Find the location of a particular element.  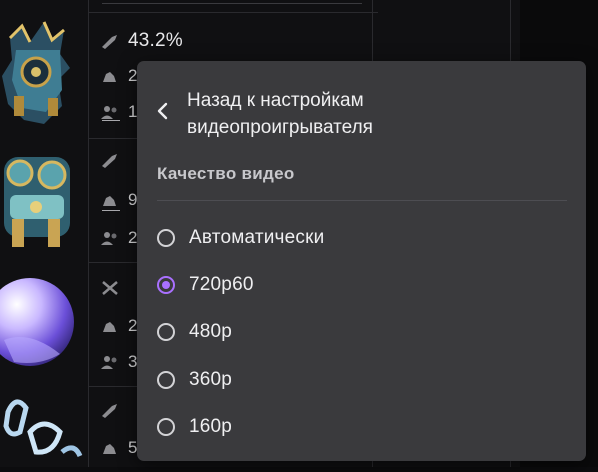

crossed-swords-icon is located at coordinates (110, 288).